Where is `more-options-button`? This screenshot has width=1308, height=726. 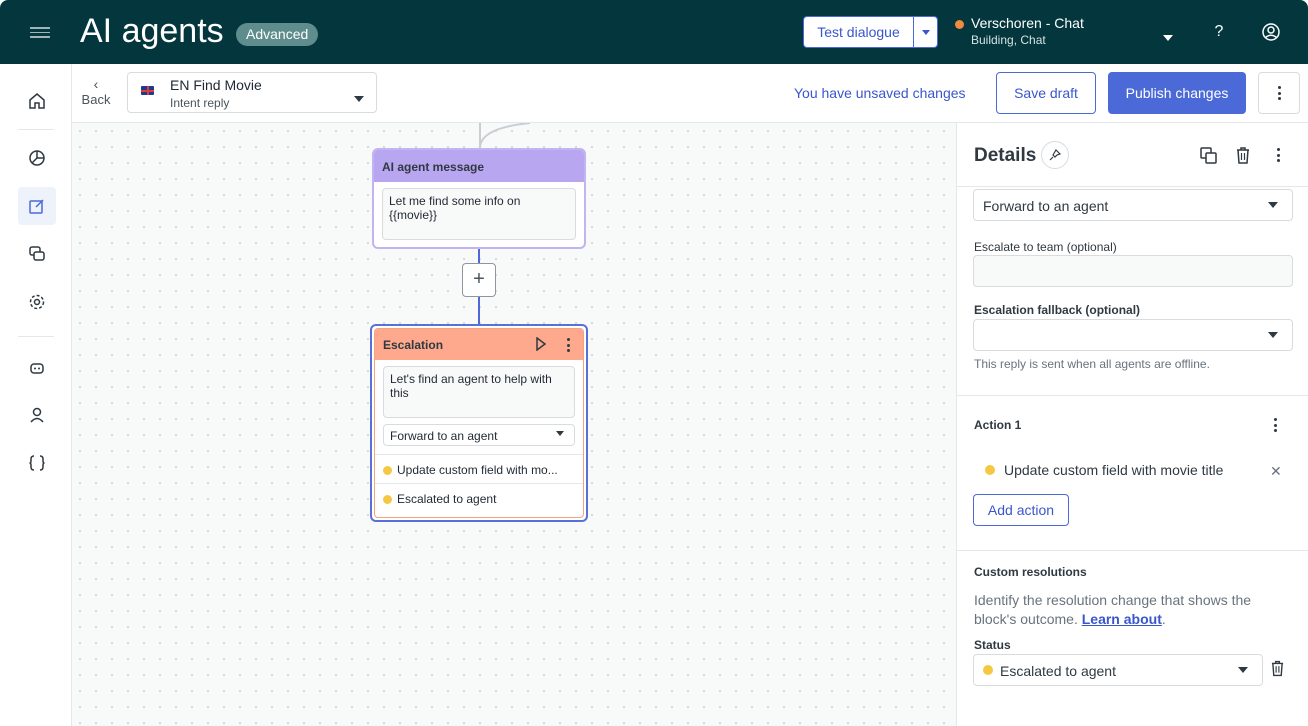 more-options-button is located at coordinates (1279, 93).